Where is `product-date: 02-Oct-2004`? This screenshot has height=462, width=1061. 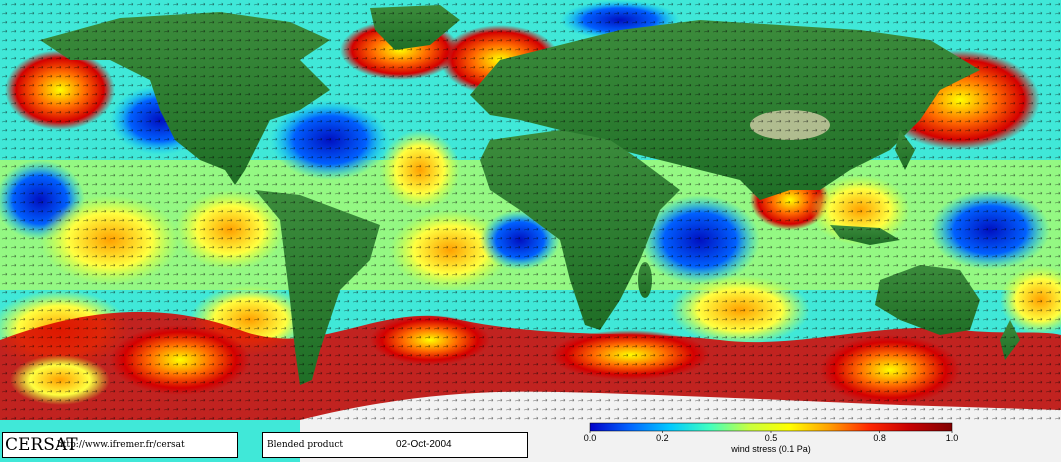 product-date: 02-Oct-2004 is located at coordinates (424, 444).